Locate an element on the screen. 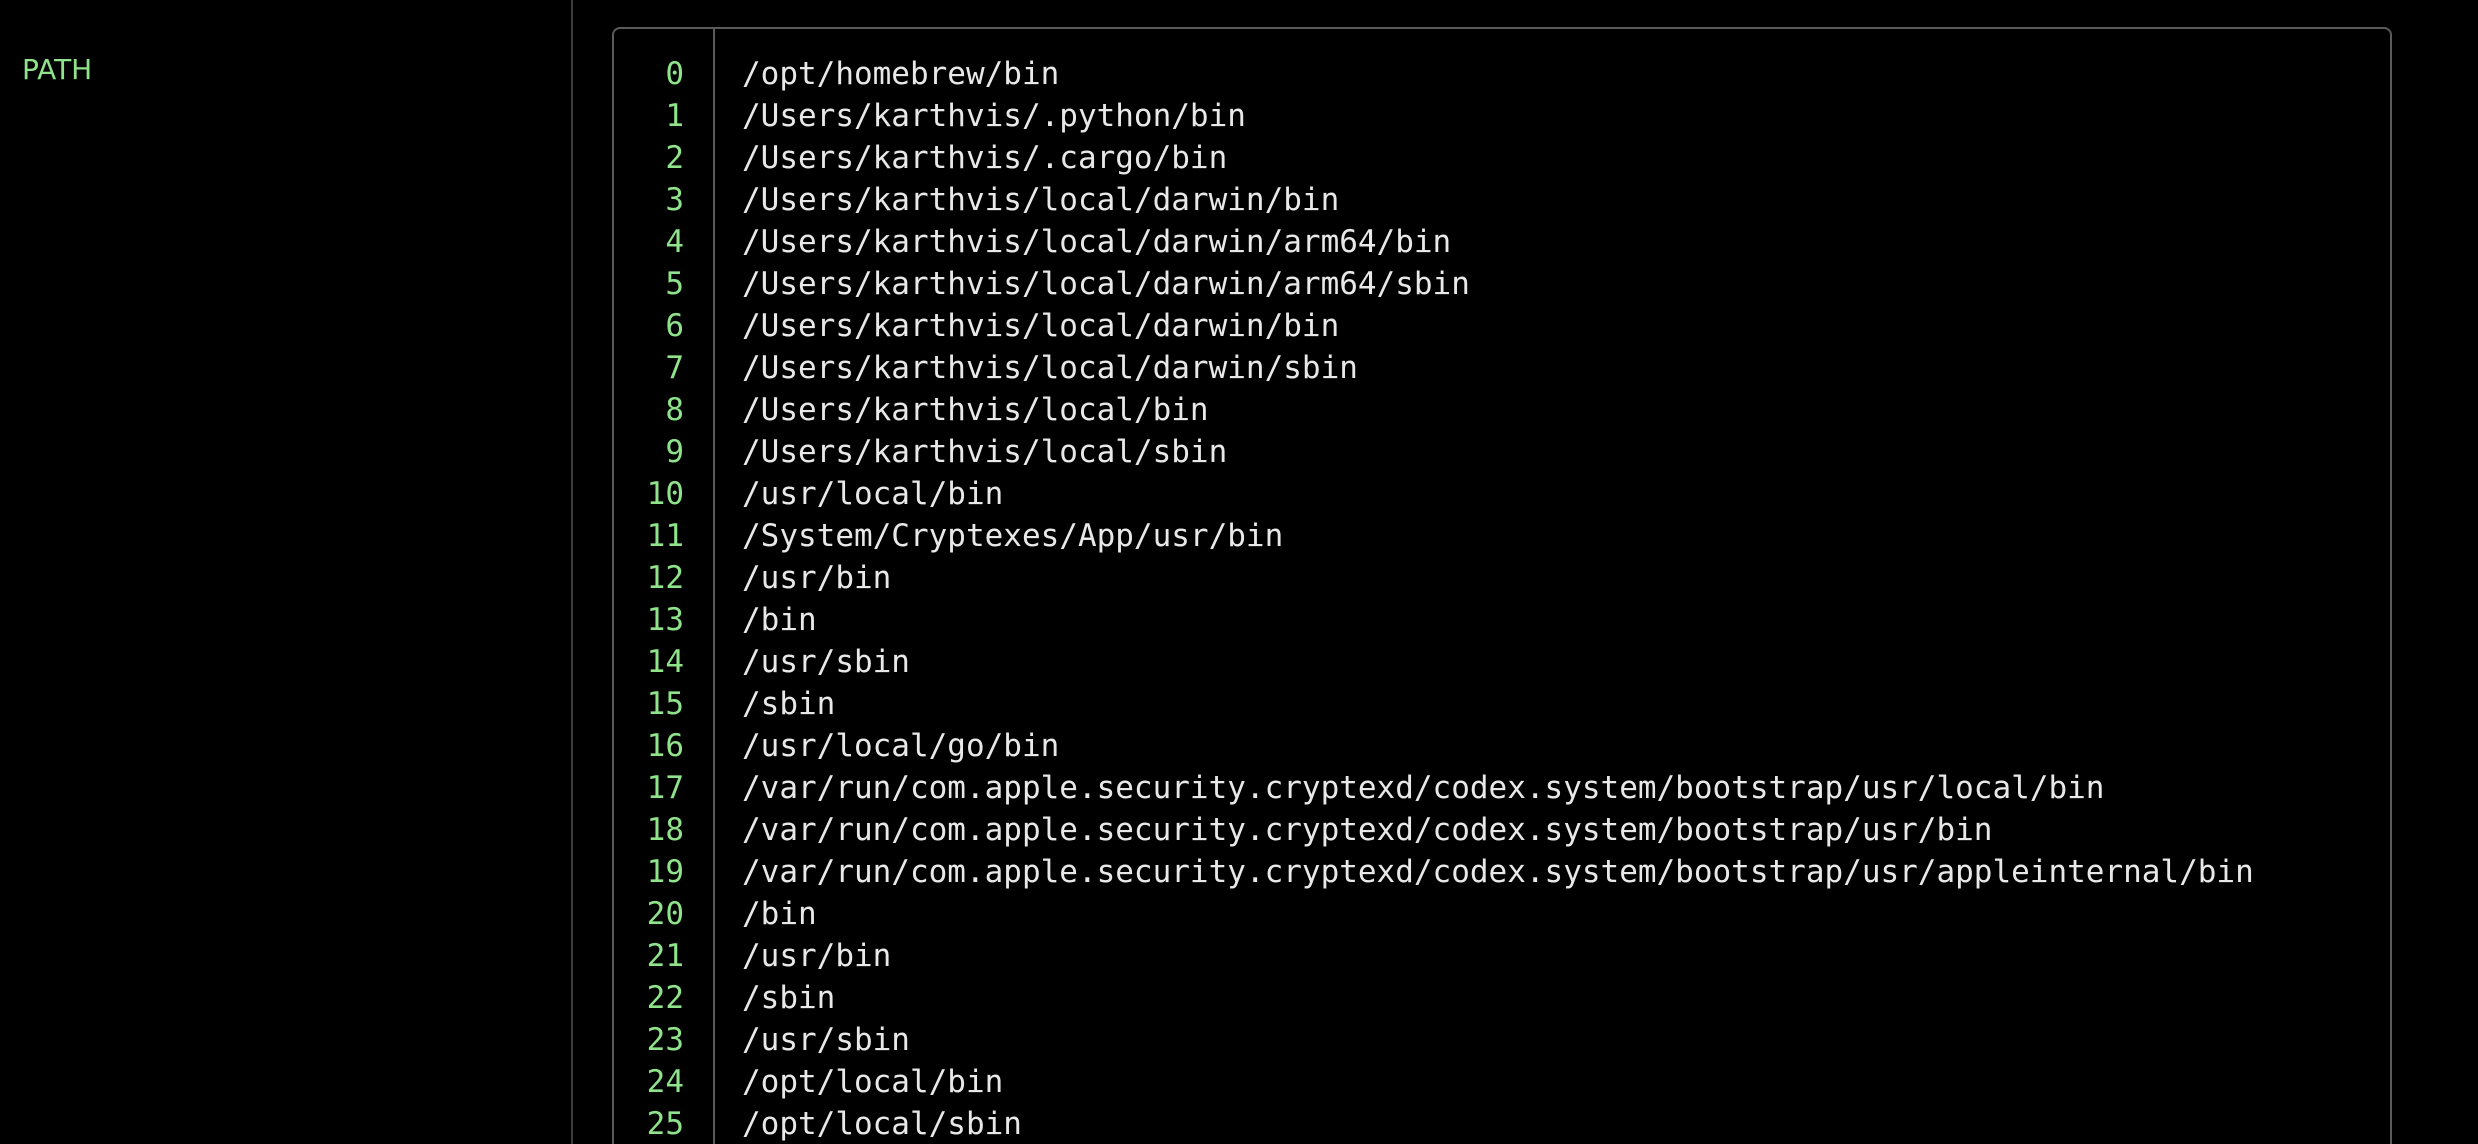 This screenshot has height=1144, width=2478. table-row: 16/usr/local/go/bin is located at coordinates (1502, 746).